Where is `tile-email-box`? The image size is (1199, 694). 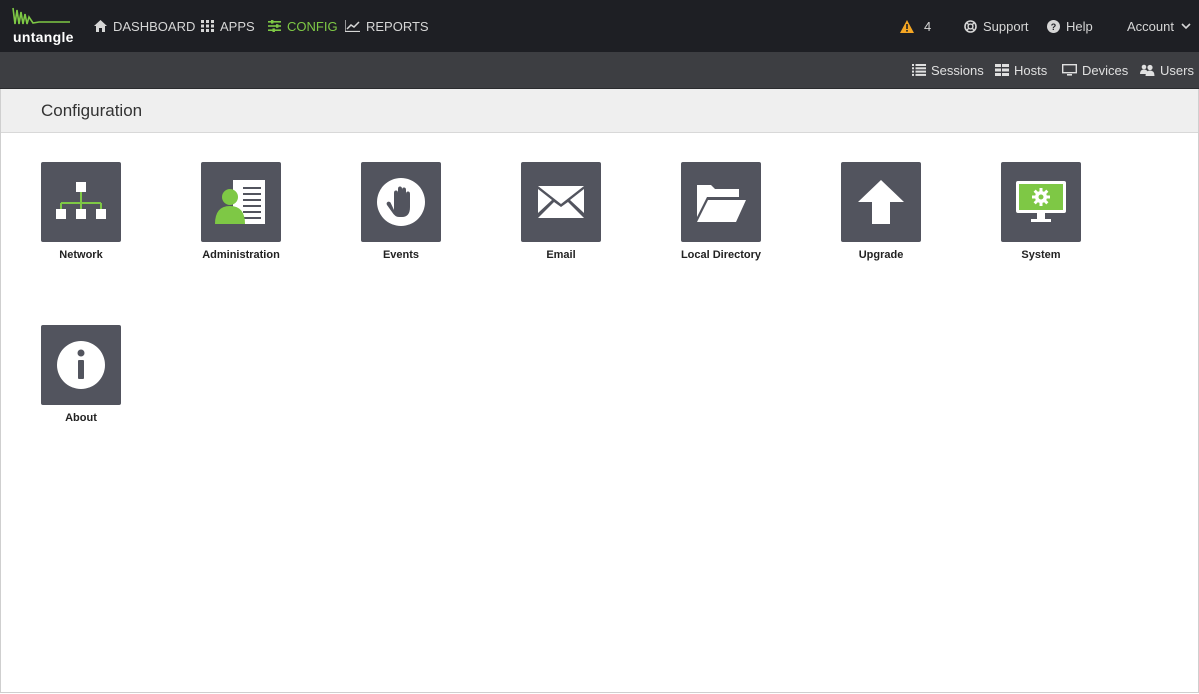
tile-email-box is located at coordinates (561, 202).